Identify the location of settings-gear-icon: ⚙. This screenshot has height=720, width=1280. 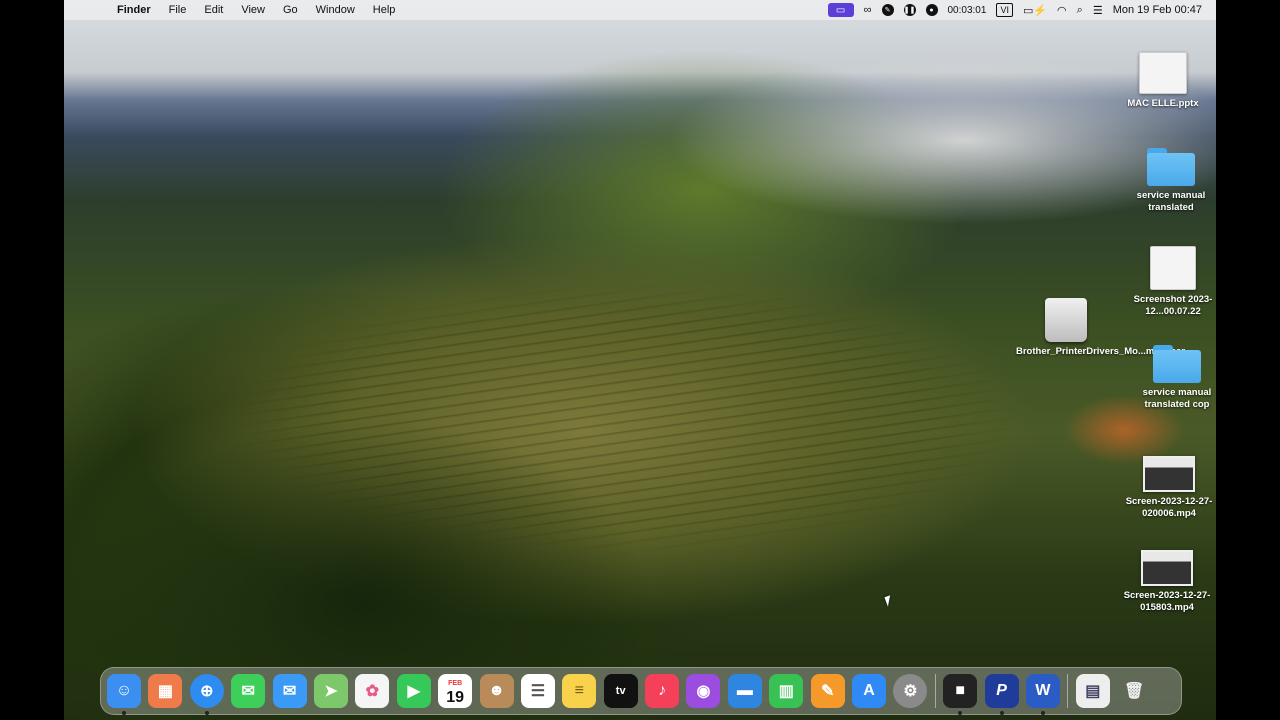
(910, 691).